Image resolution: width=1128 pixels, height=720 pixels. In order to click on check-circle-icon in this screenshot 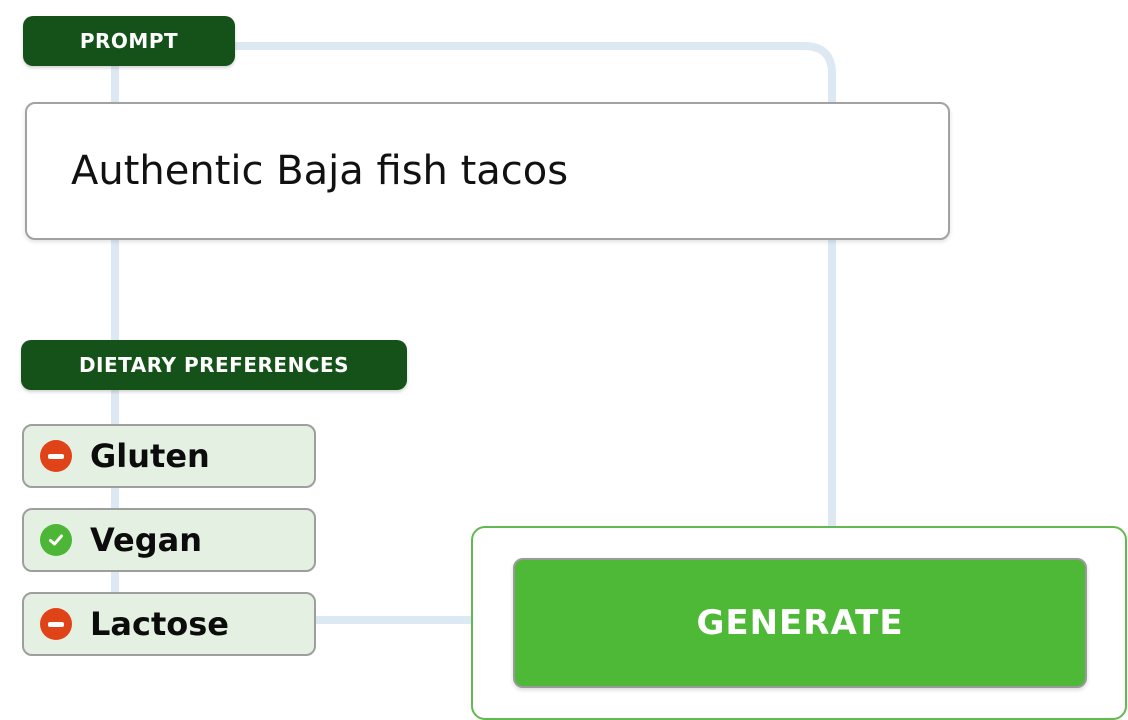, I will do `click(56, 540)`.